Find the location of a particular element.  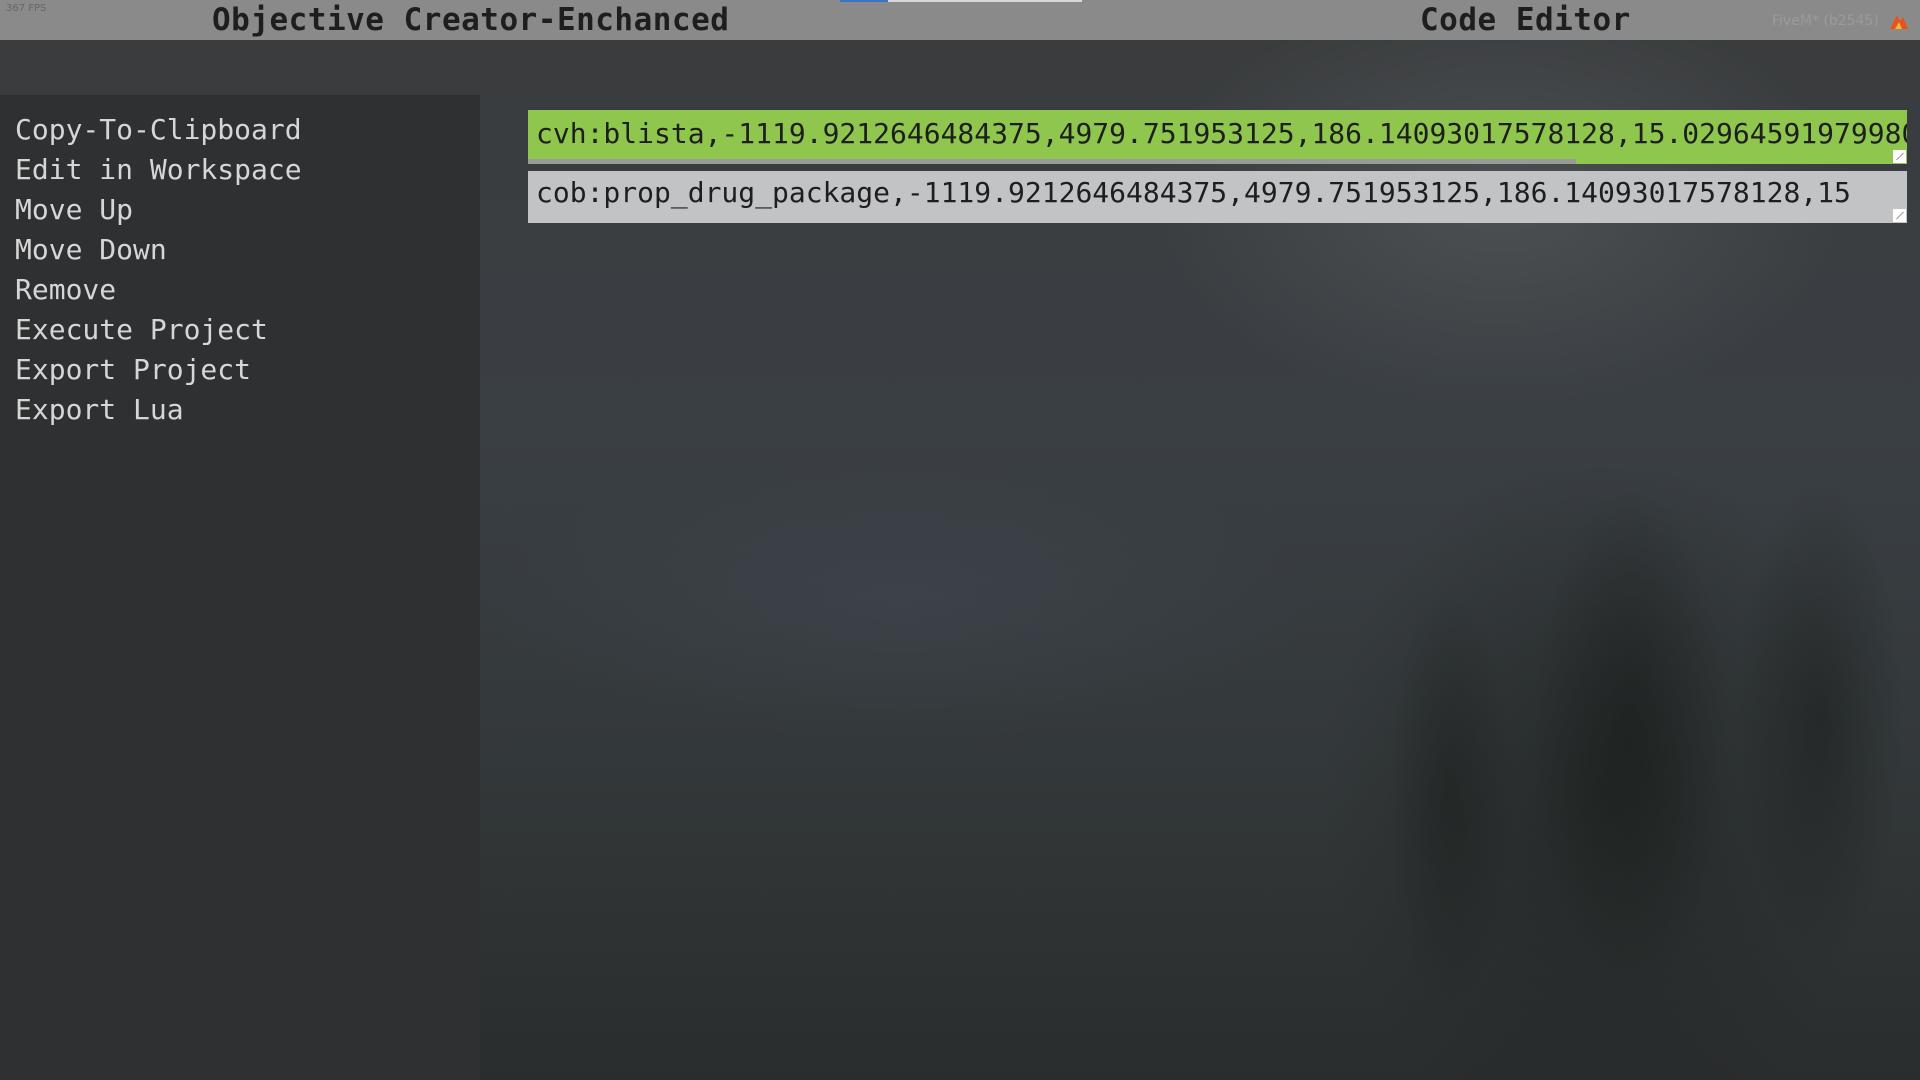

horizontal-scrollbar is located at coordinates (1217, 161).